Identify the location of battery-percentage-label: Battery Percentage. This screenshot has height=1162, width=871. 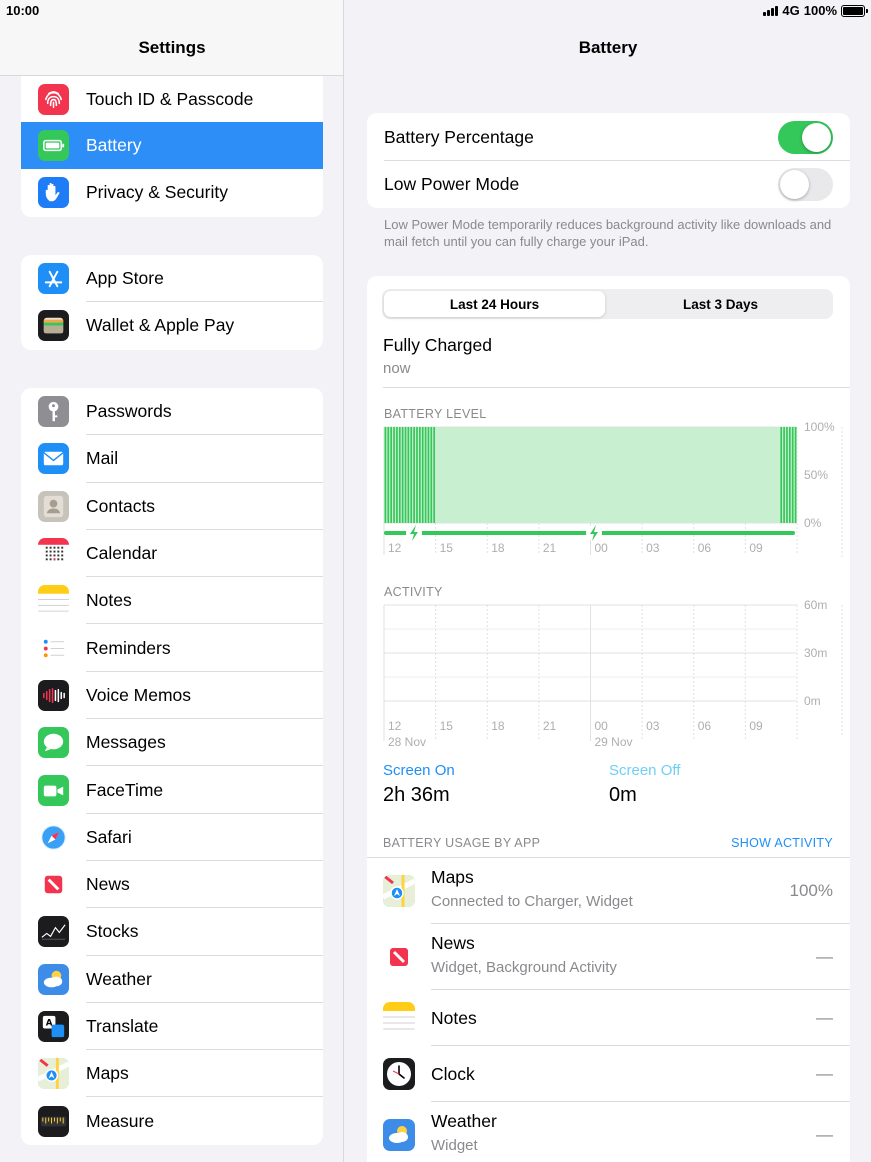
(459, 137).